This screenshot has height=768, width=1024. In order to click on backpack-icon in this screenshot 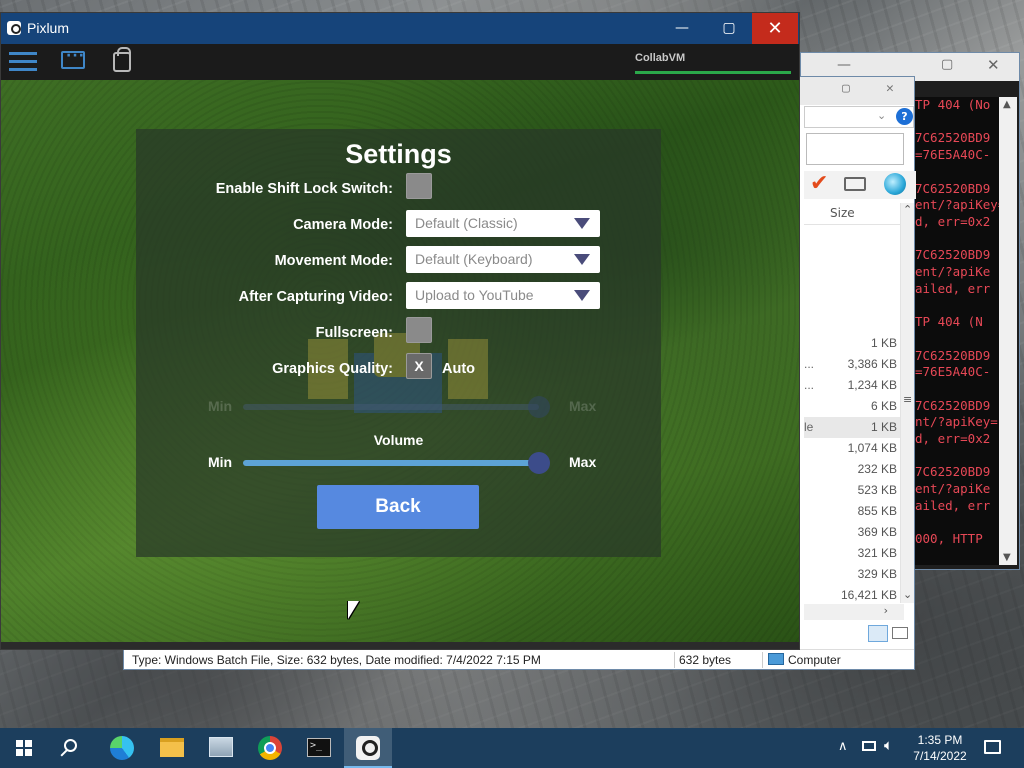, I will do `click(122, 59)`.